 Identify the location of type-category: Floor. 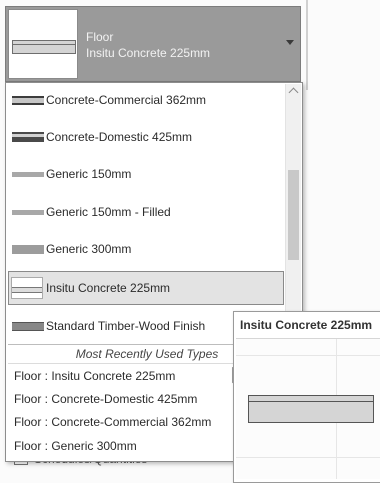
(100, 37).